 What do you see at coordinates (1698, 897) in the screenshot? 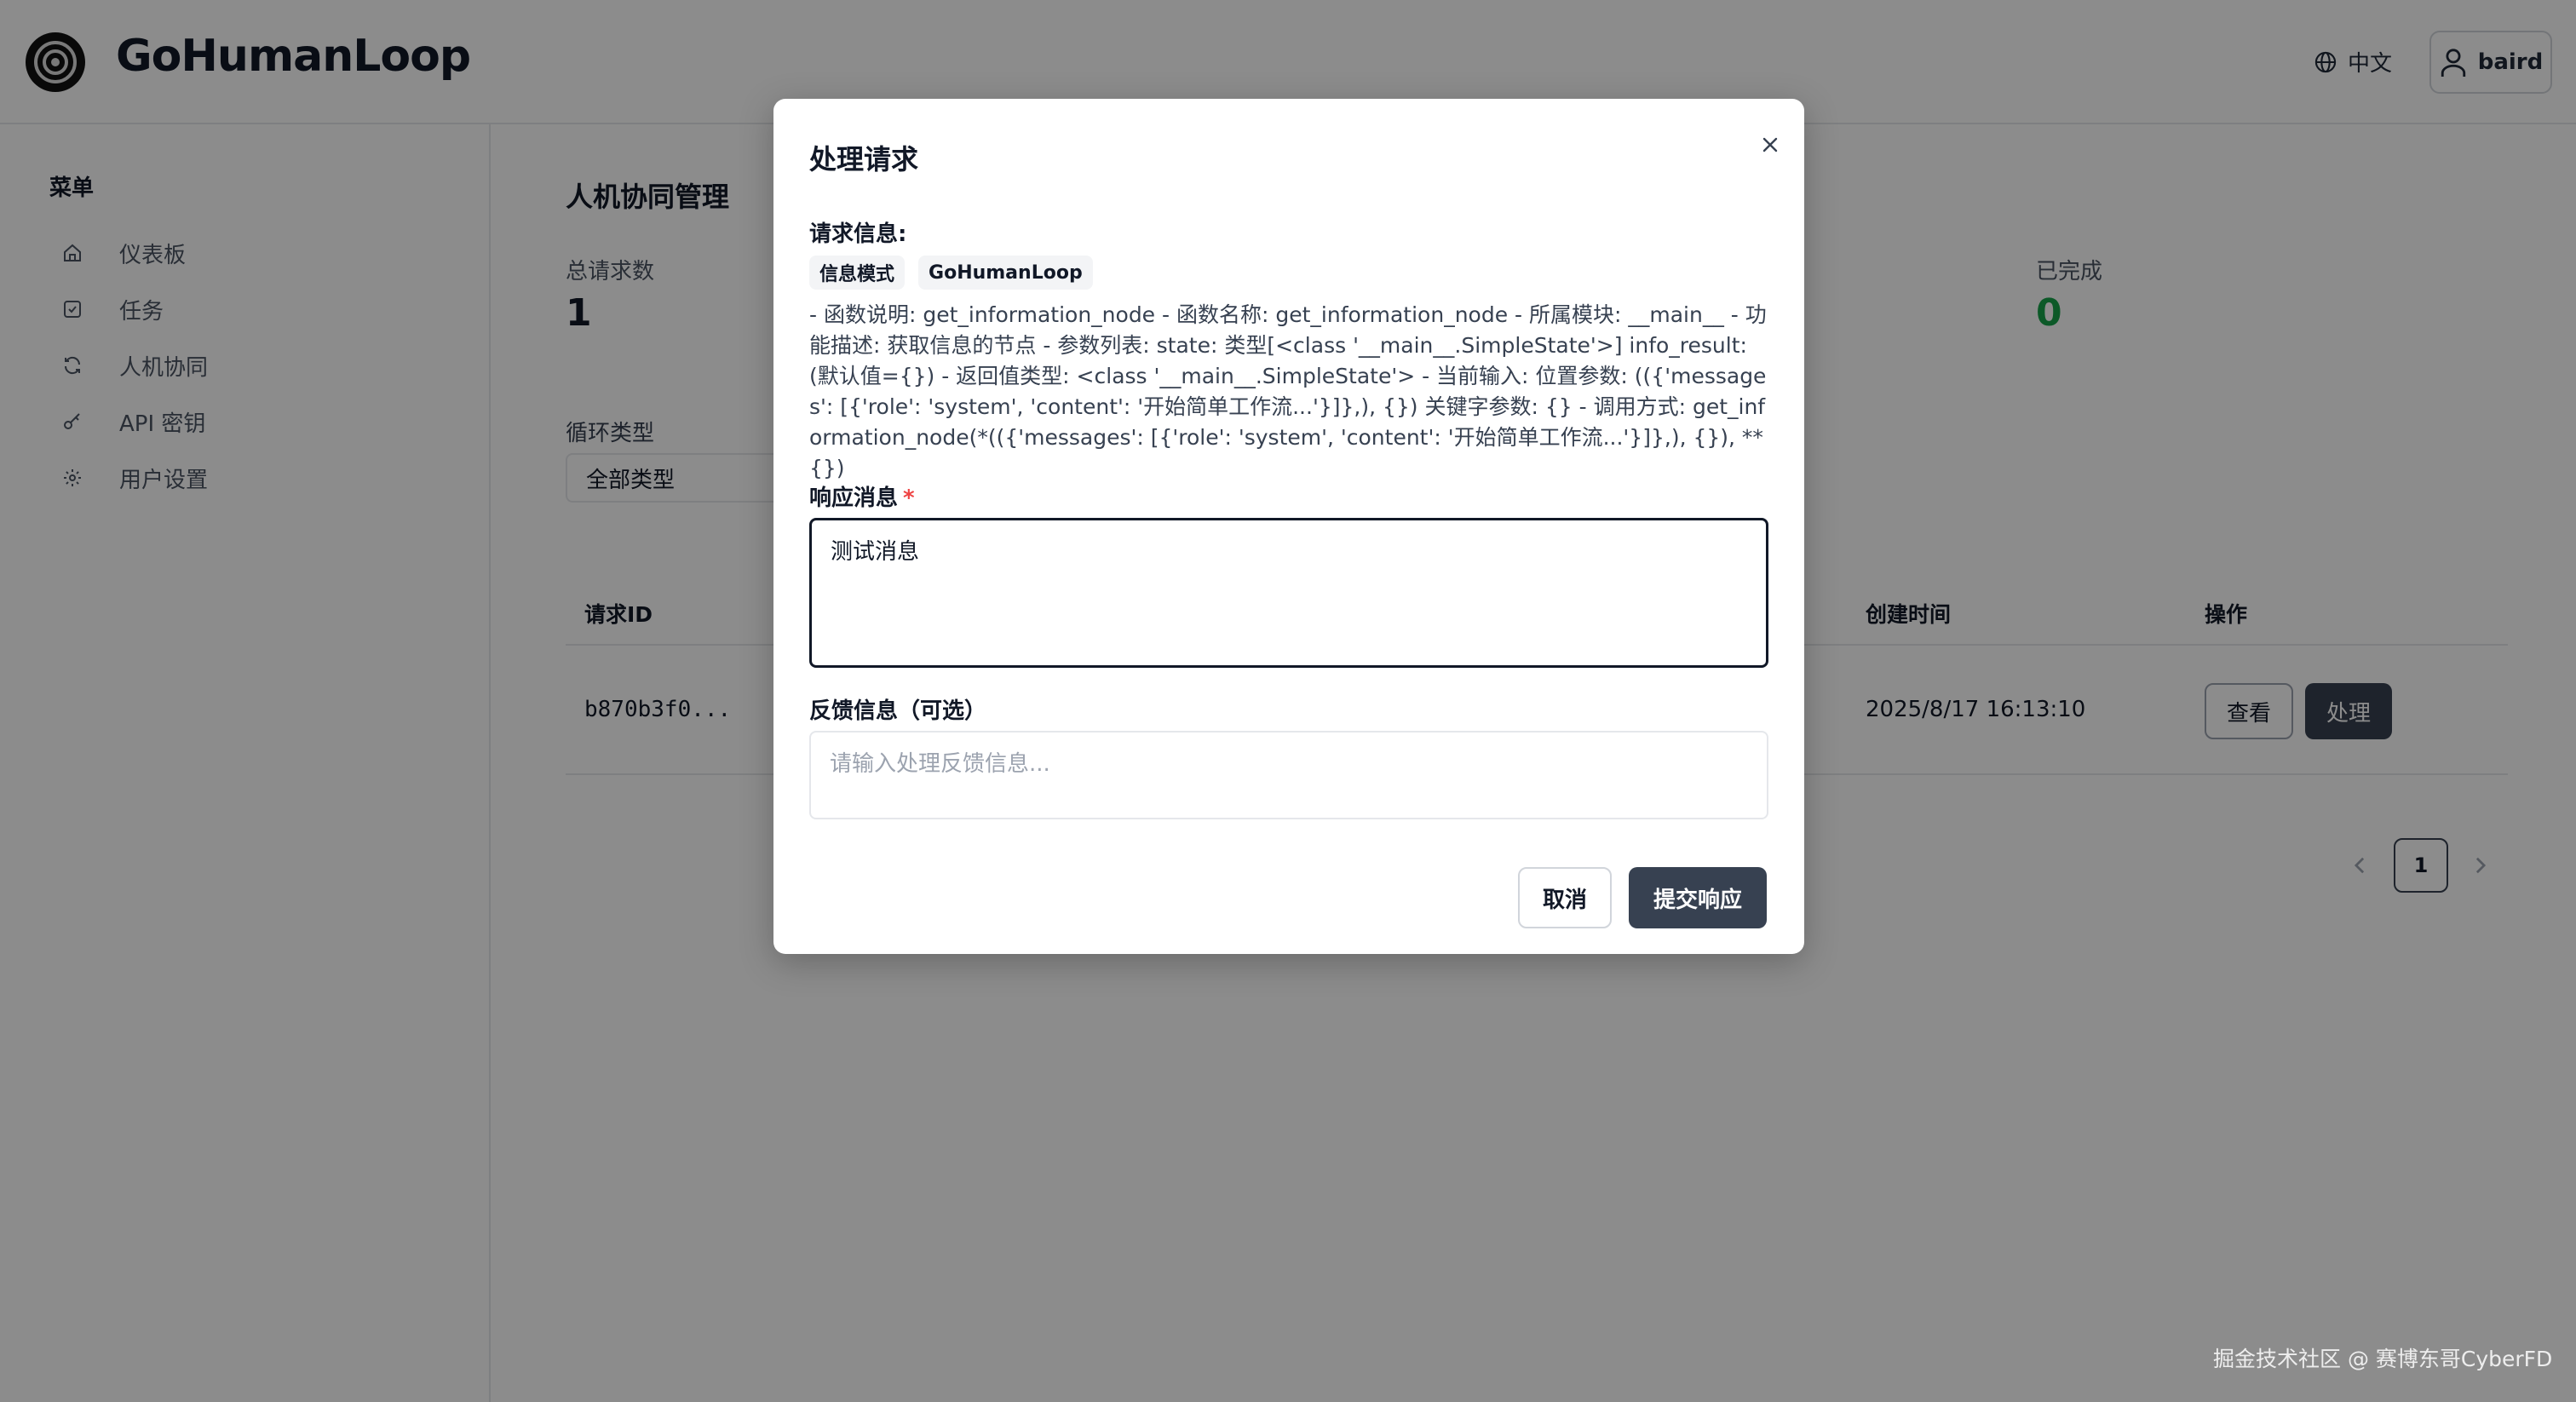
I see `submit-response-button: 提交响应` at bounding box center [1698, 897].